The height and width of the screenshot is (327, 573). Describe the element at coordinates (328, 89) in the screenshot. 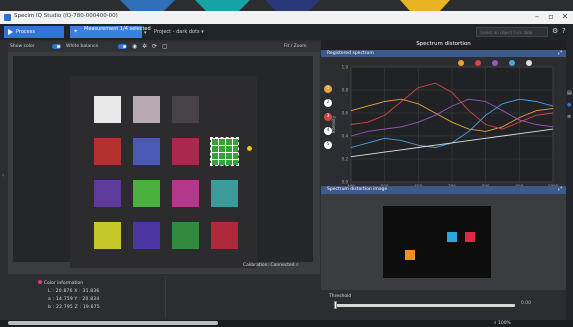

I see `series-select-1: 1` at that location.